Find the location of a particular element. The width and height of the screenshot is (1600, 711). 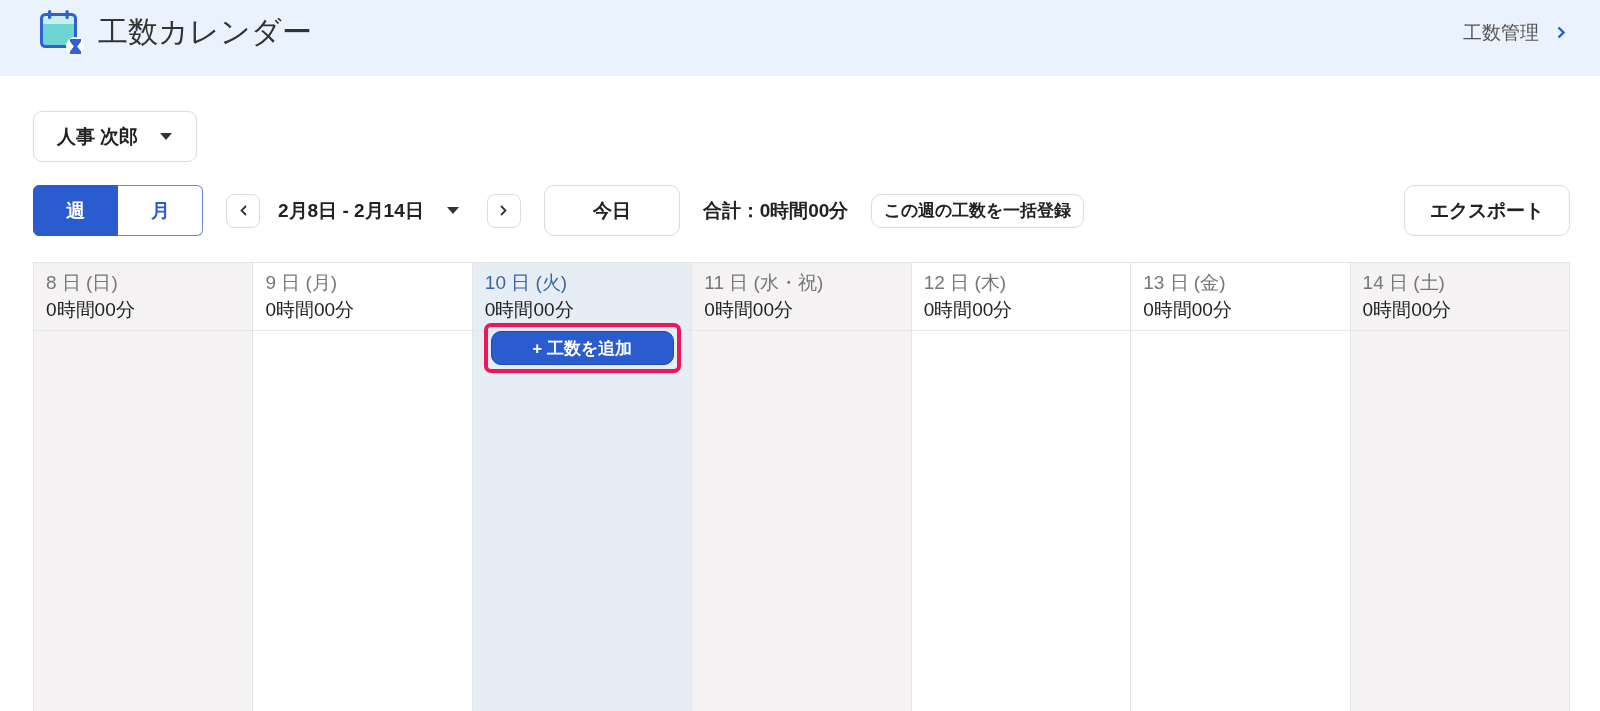

chevron-left-icon is located at coordinates (243, 210).